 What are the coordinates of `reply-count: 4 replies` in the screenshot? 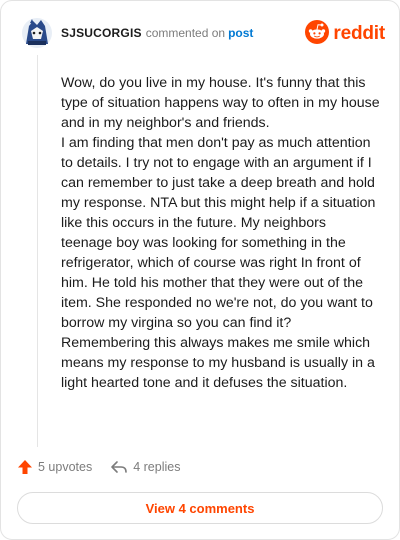 It's located at (157, 467).